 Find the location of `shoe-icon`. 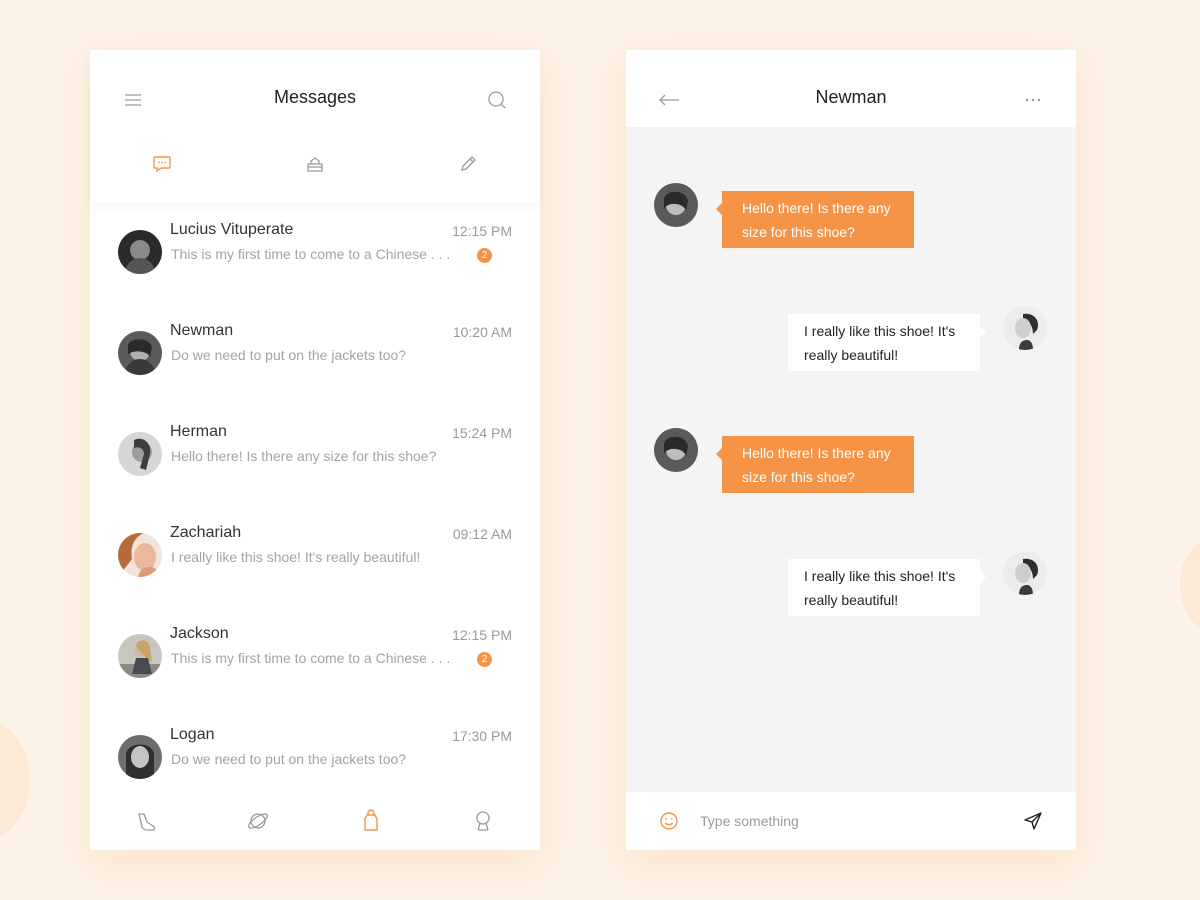

shoe-icon is located at coordinates (147, 821).